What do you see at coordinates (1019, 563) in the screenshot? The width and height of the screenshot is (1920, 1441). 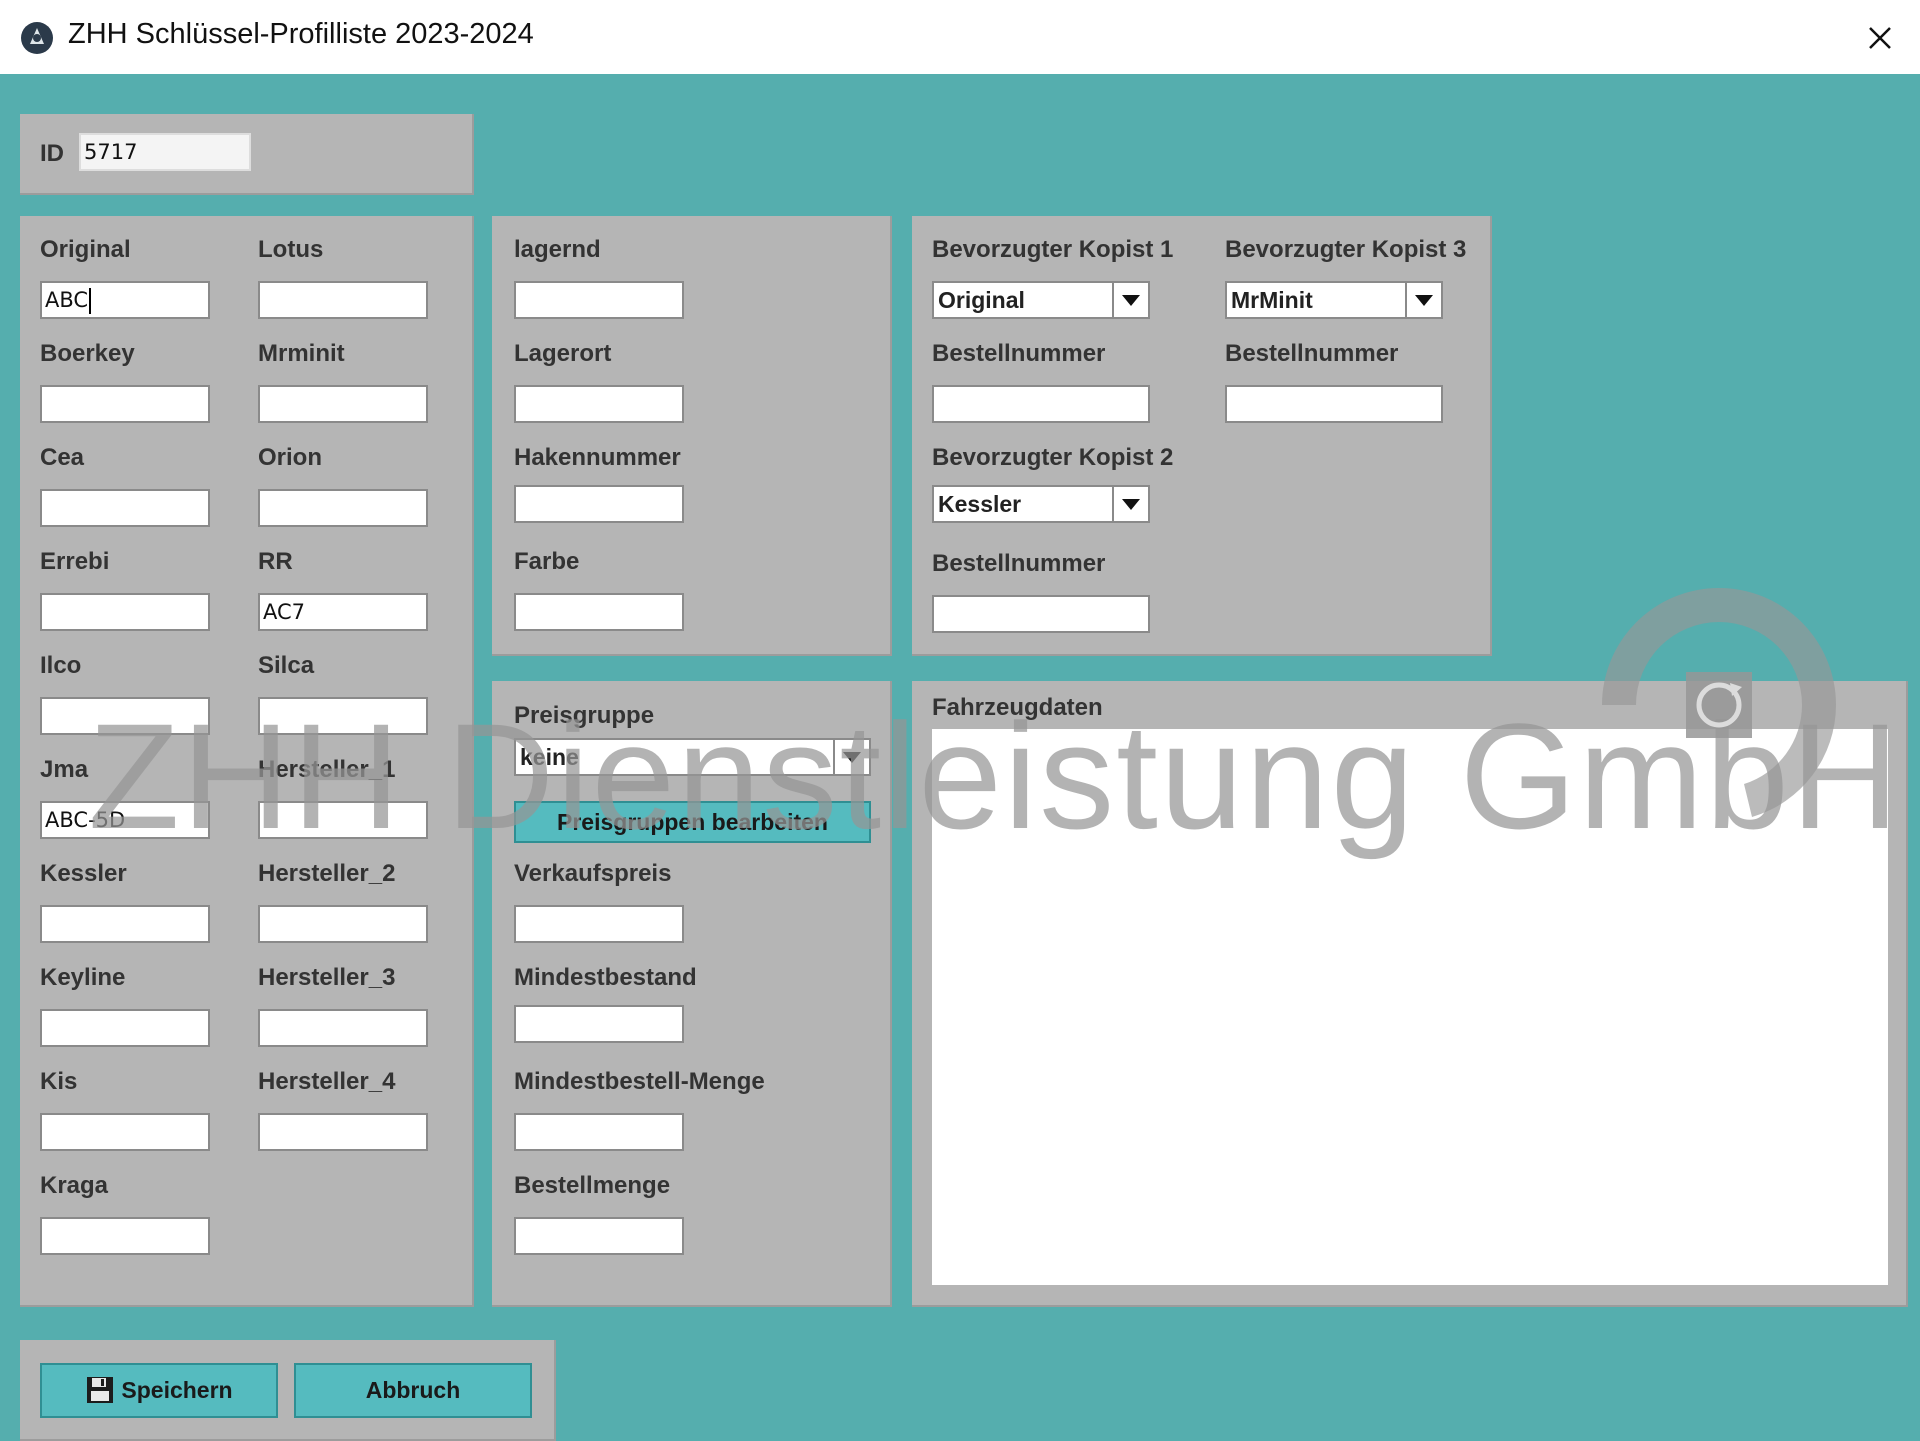 I see `kopist-2-order-label: Bestellnummer` at bounding box center [1019, 563].